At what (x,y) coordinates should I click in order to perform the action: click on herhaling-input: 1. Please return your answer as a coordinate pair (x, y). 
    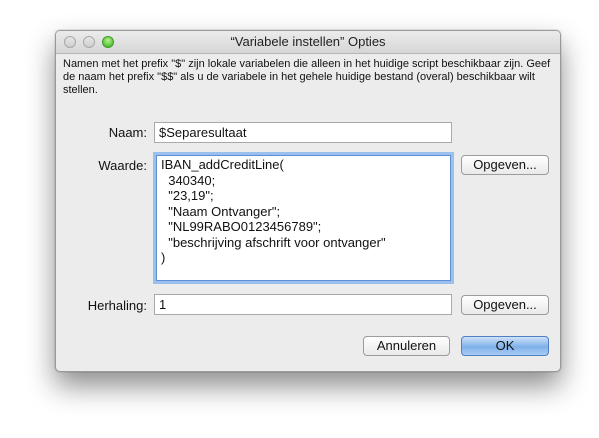
    Looking at the image, I should click on (303, 304).